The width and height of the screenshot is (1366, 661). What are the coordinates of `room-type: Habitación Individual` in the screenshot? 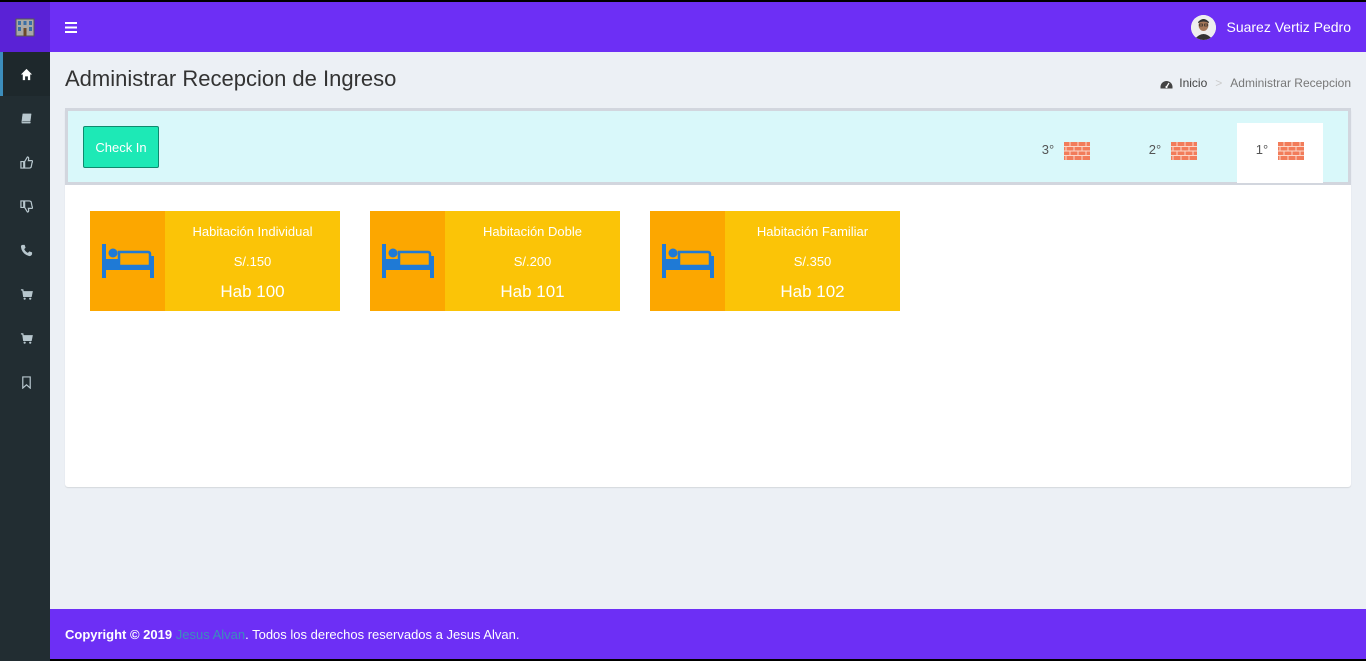 It's located at (252, 231).